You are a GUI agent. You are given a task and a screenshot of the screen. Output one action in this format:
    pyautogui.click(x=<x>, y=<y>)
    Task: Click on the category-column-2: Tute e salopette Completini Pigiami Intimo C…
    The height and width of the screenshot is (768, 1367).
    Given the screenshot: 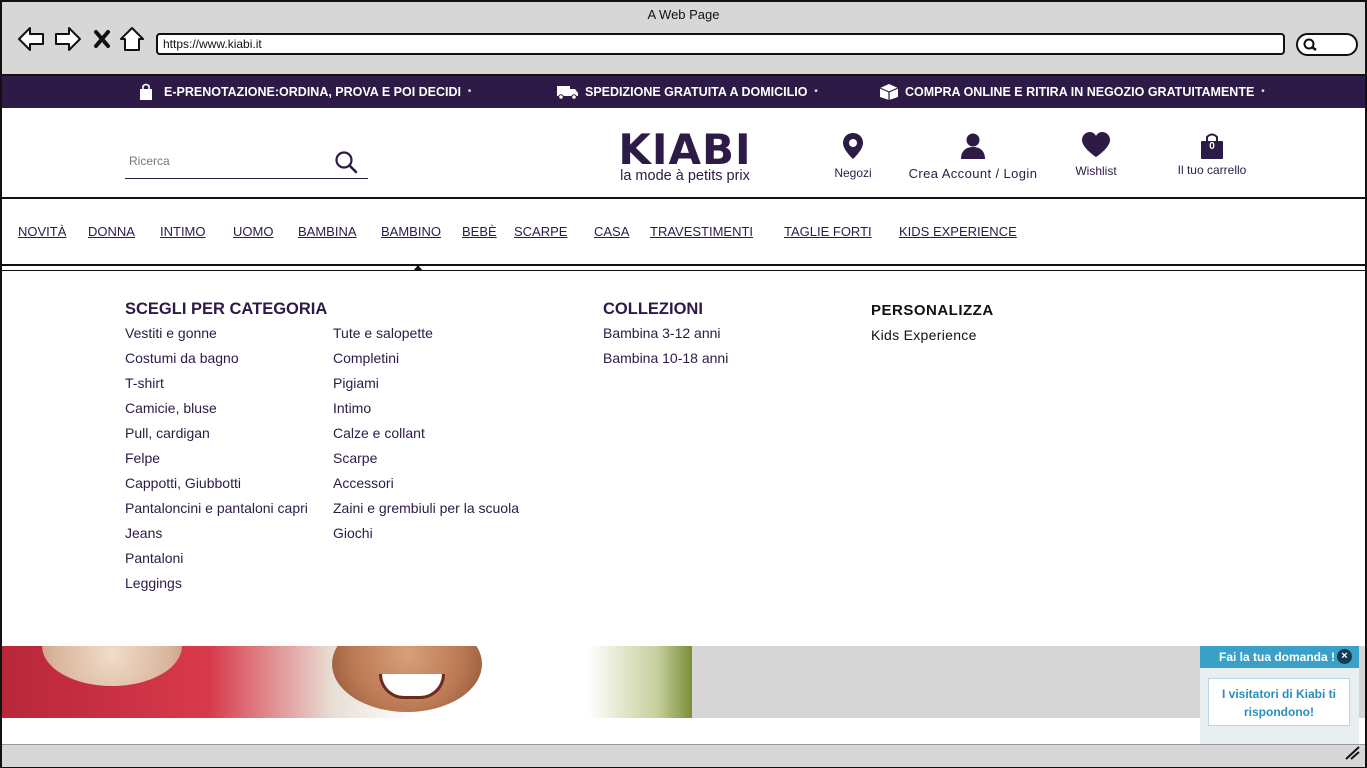 What is the action you would take?
    pyautogui.click(x=426, y=436)
    